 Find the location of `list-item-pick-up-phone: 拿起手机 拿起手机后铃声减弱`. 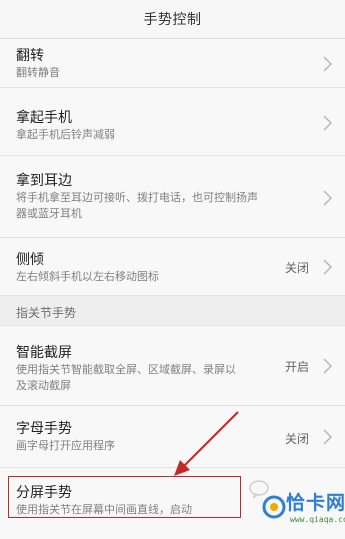

list-item-pick-up-phone: 拿起手机 拿起手机后铃声减弱 is located at coordinates (172, 122).